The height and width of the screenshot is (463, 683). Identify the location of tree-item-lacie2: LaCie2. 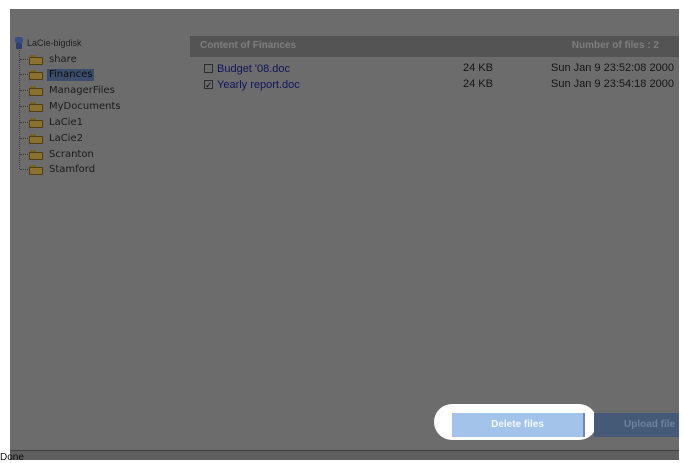
(52, 138).